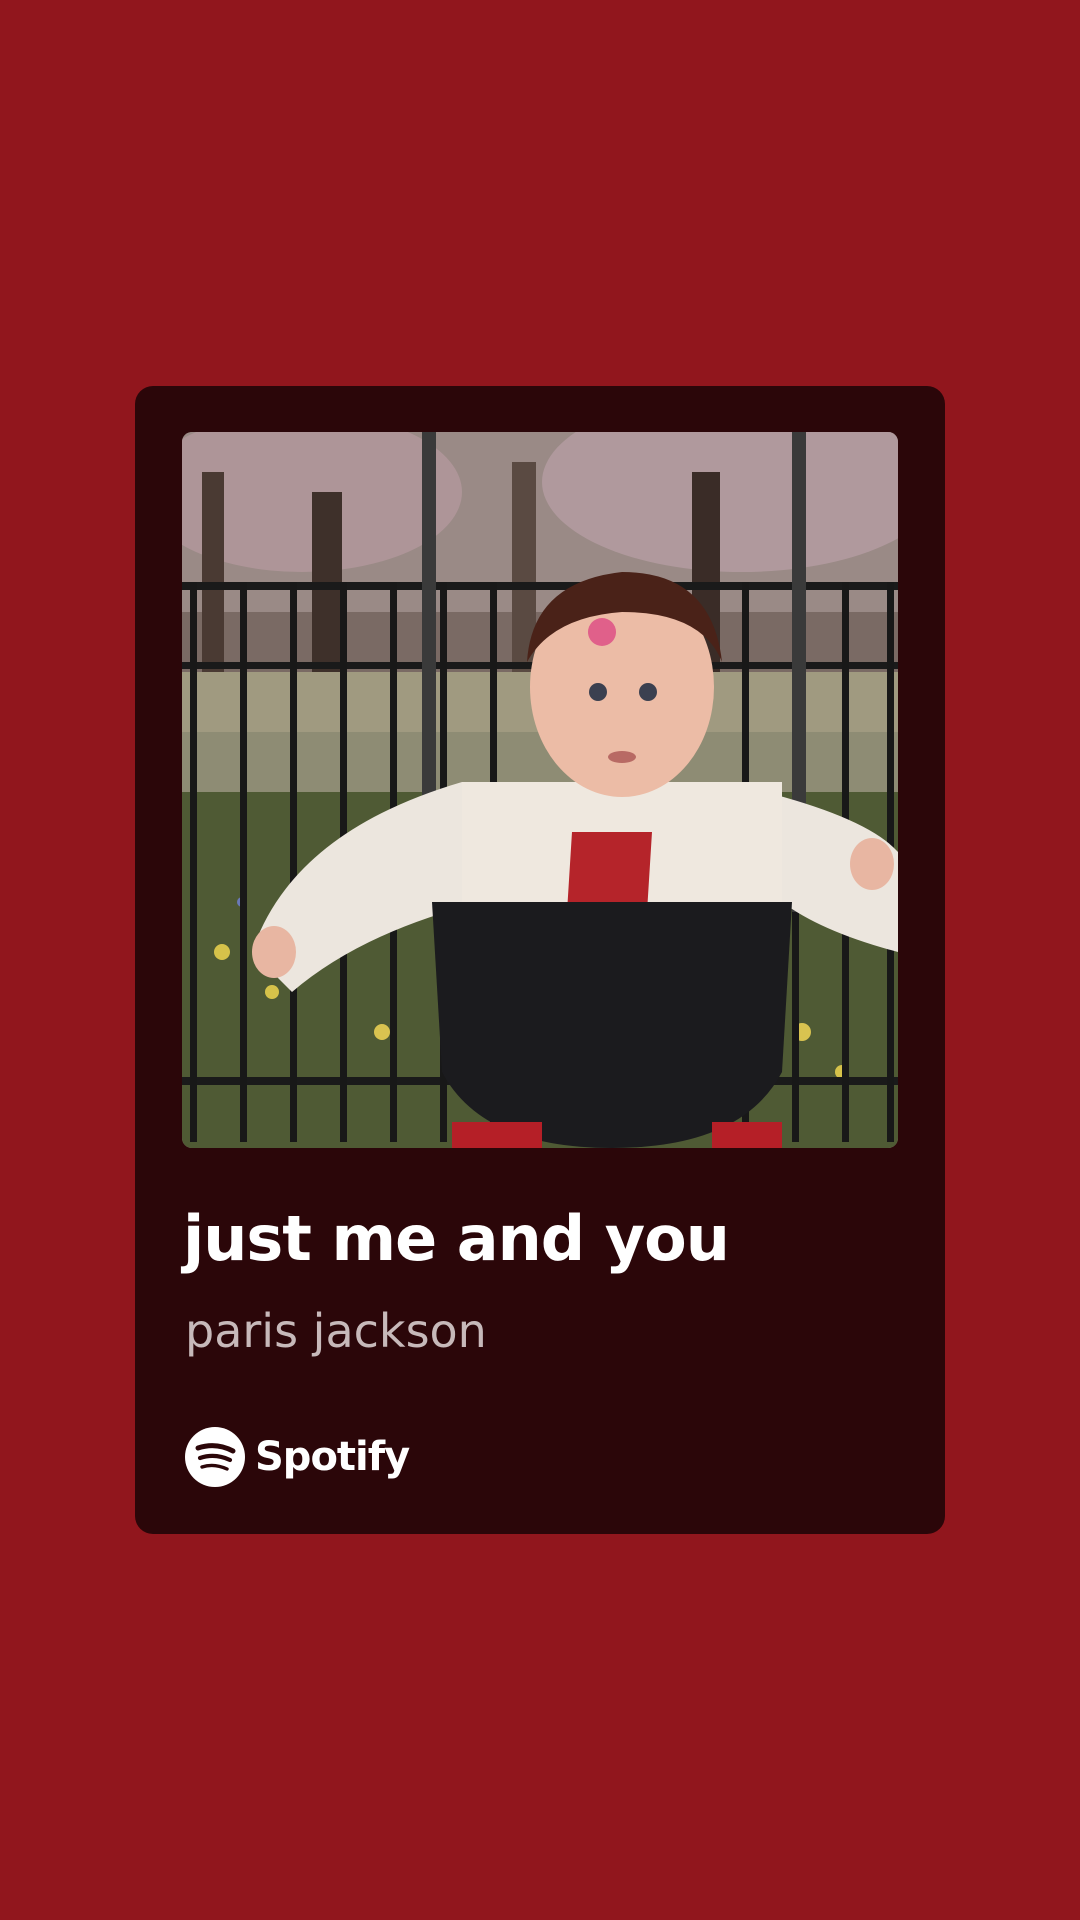 This screenshot has height=1920, width=1080. I want to click on spotify-logo-icon, so click(215, 1457).